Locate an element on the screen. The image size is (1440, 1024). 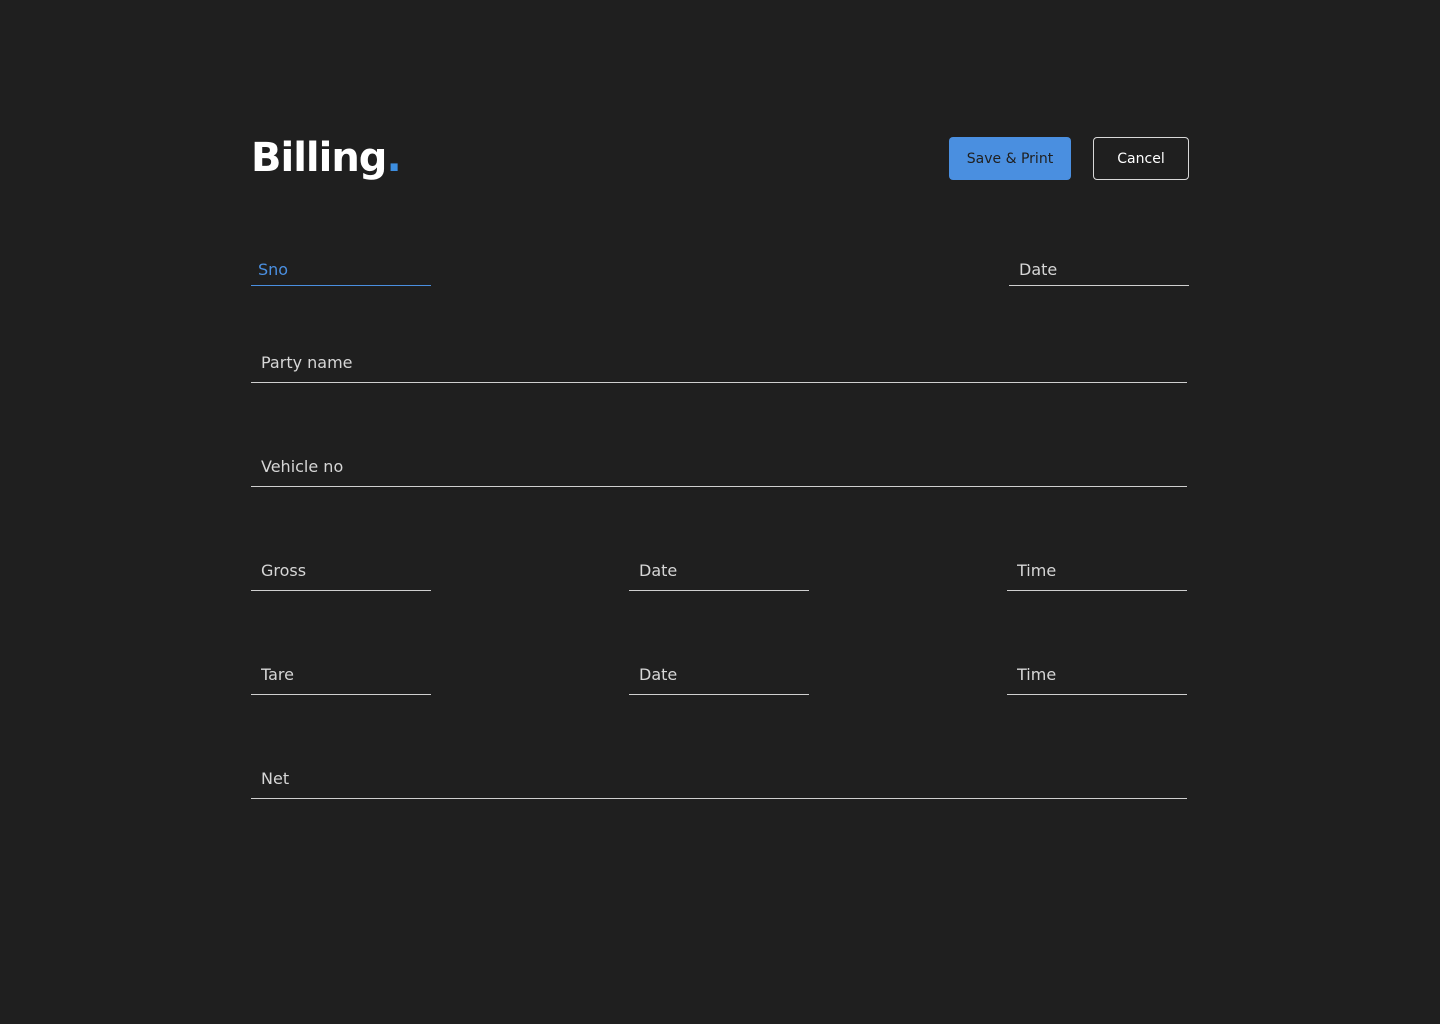
tare-field is located at coordinates (341, 671).